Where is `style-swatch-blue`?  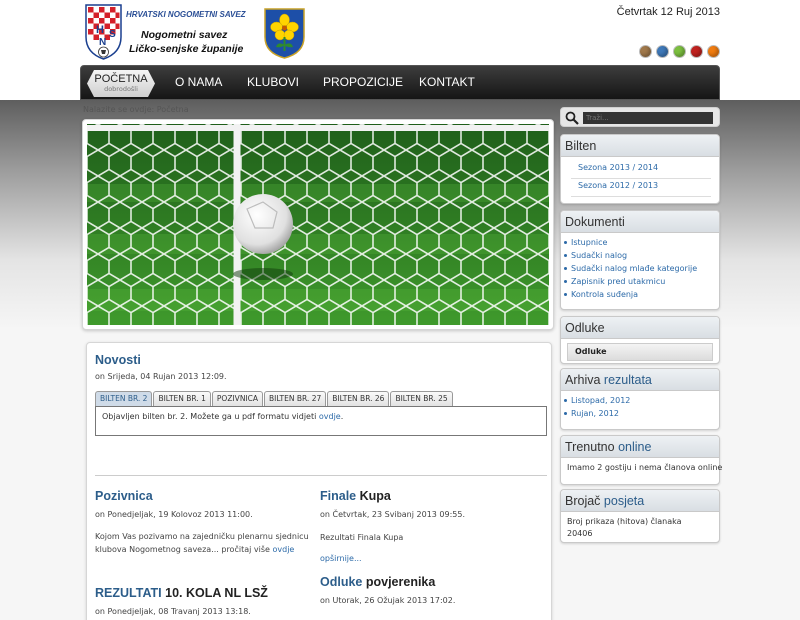
style-swatch-blue is located at coordinates (662, 51).